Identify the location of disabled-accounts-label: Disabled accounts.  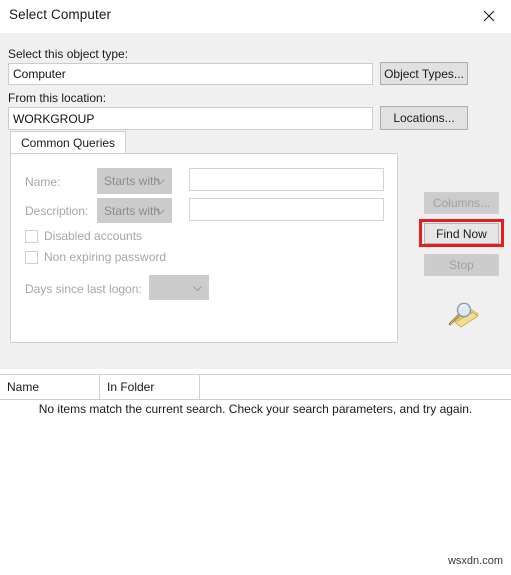
(93, 236).